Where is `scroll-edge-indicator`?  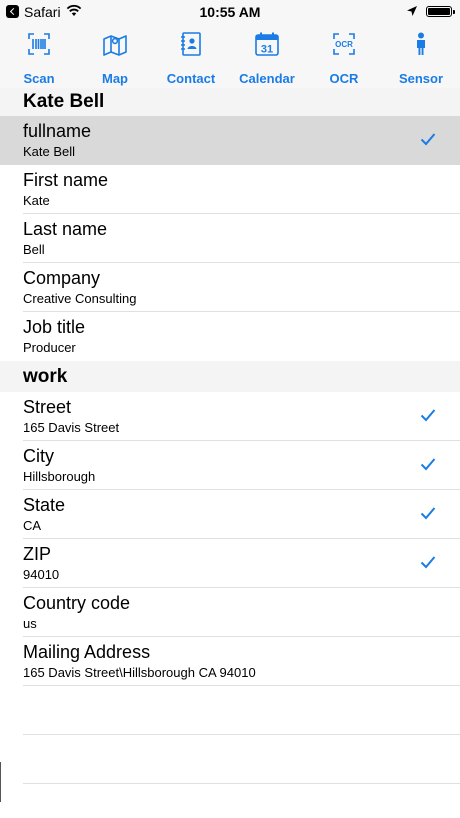
scroll-edge-indicator is located at coordinates (0, 782).